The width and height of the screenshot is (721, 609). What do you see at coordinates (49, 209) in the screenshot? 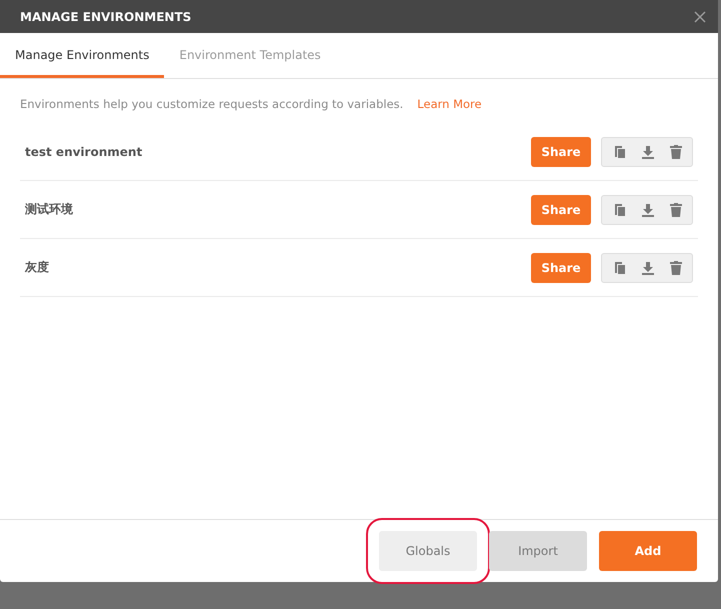
I see `environment-name: 测试环境` at bounding box center [49, 209].